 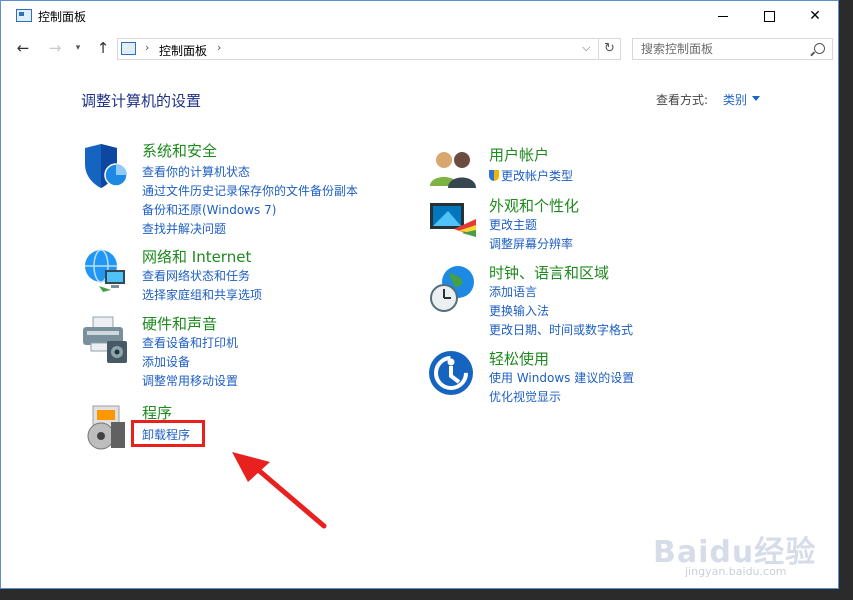 What do you see at coordinates (202, 294) in the screenshot?
I see `link-homegroup-sharing: 选择家庭组和共享选项` at bounding box center [202, 294].